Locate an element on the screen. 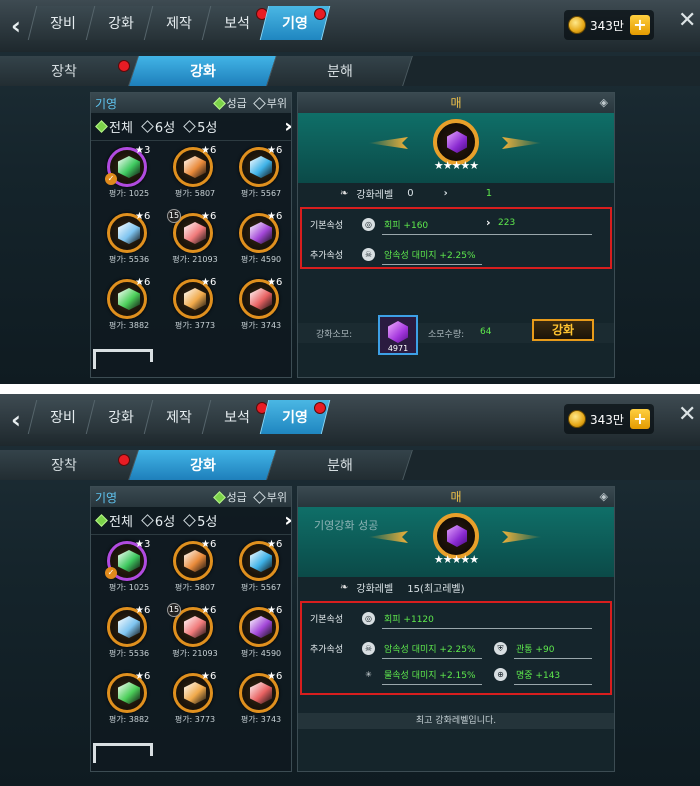 This screenshot has width=700, height=786. filter-label: 6성 is located at coordinates (165, 128).